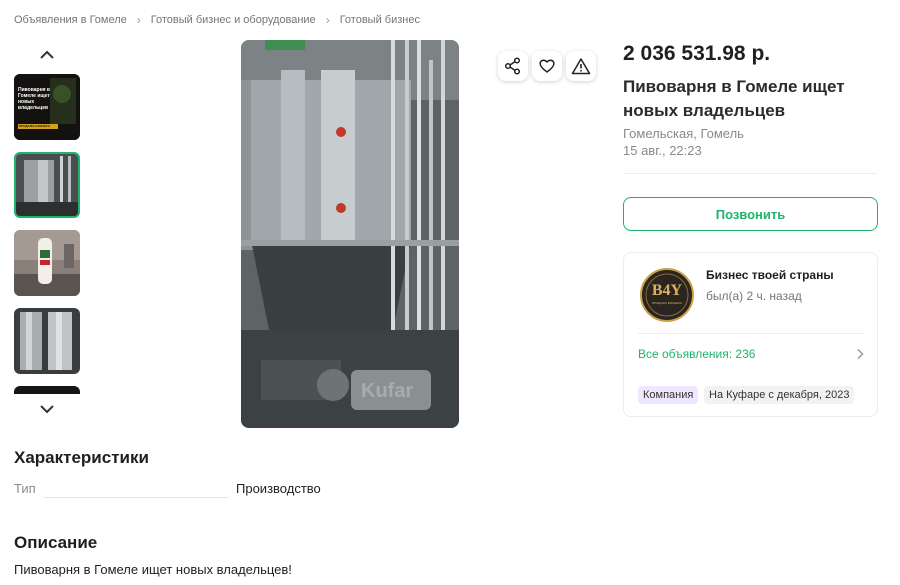 Image resolution: width=900 pixels, height=585 pixels. I want to click on seller-logo-text: B4Y, so click(667, 290).